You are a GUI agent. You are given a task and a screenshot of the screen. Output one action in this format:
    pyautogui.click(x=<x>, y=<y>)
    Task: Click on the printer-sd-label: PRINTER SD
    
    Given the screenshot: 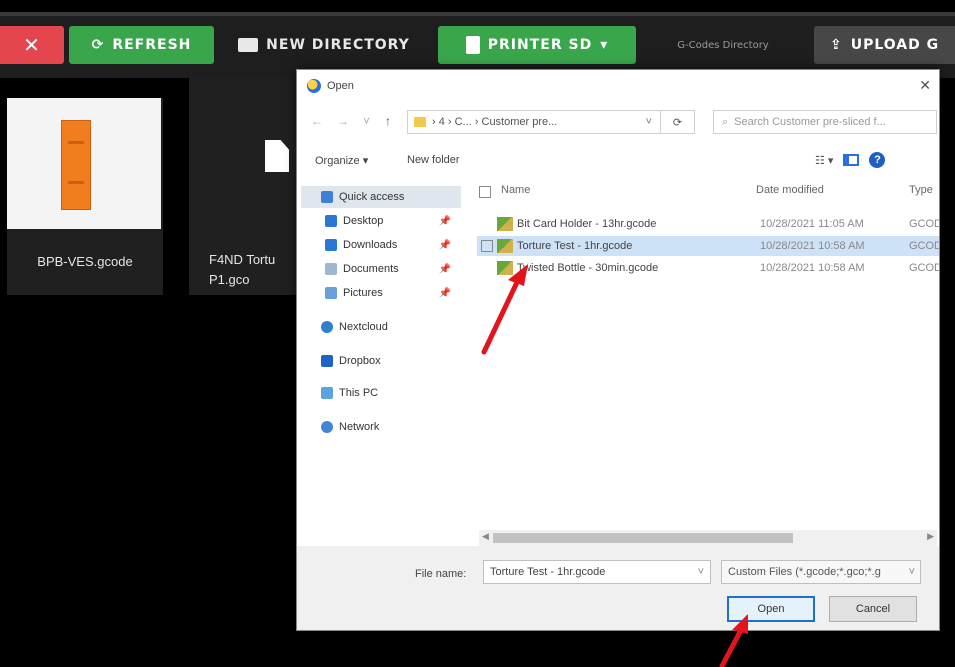 What is the action you would take?
    pyautogui.click(x=540, y=45)
    